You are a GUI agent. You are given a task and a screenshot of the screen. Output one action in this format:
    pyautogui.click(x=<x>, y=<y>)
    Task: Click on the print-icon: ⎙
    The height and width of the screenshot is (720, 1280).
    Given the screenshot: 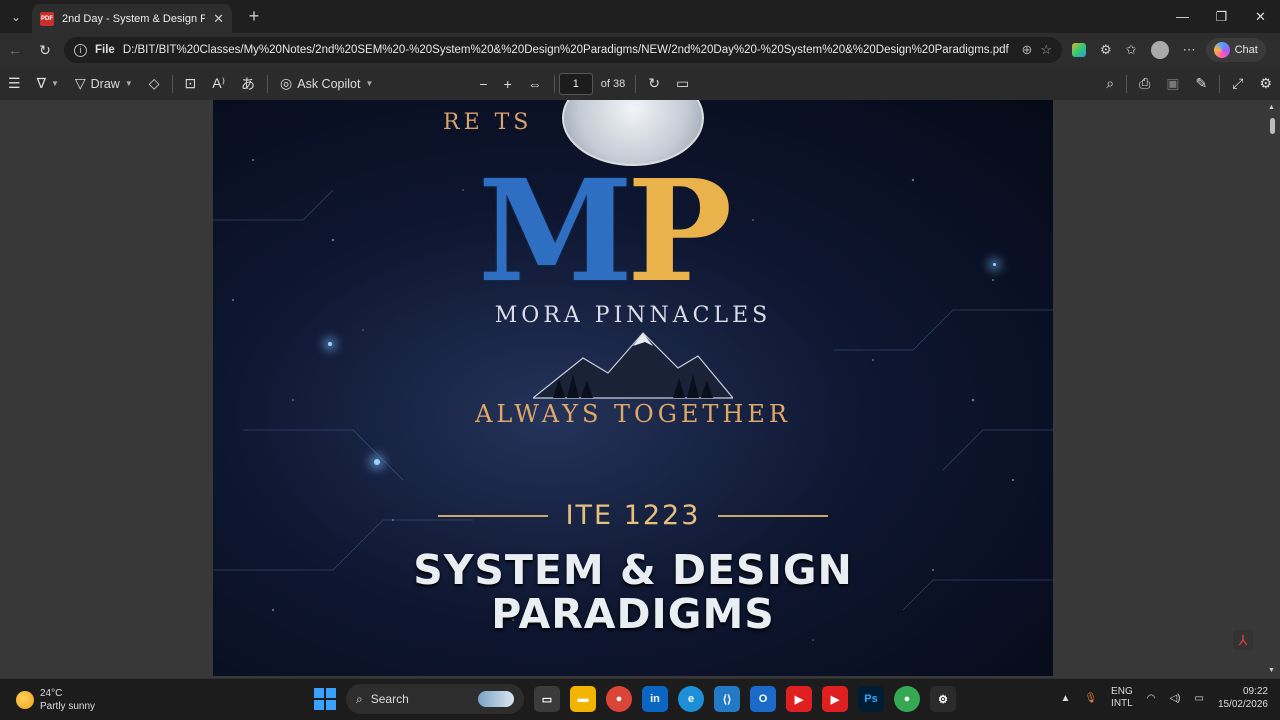 What is the action you would take?
    pyautogui.click(x=1145, y=83)
    